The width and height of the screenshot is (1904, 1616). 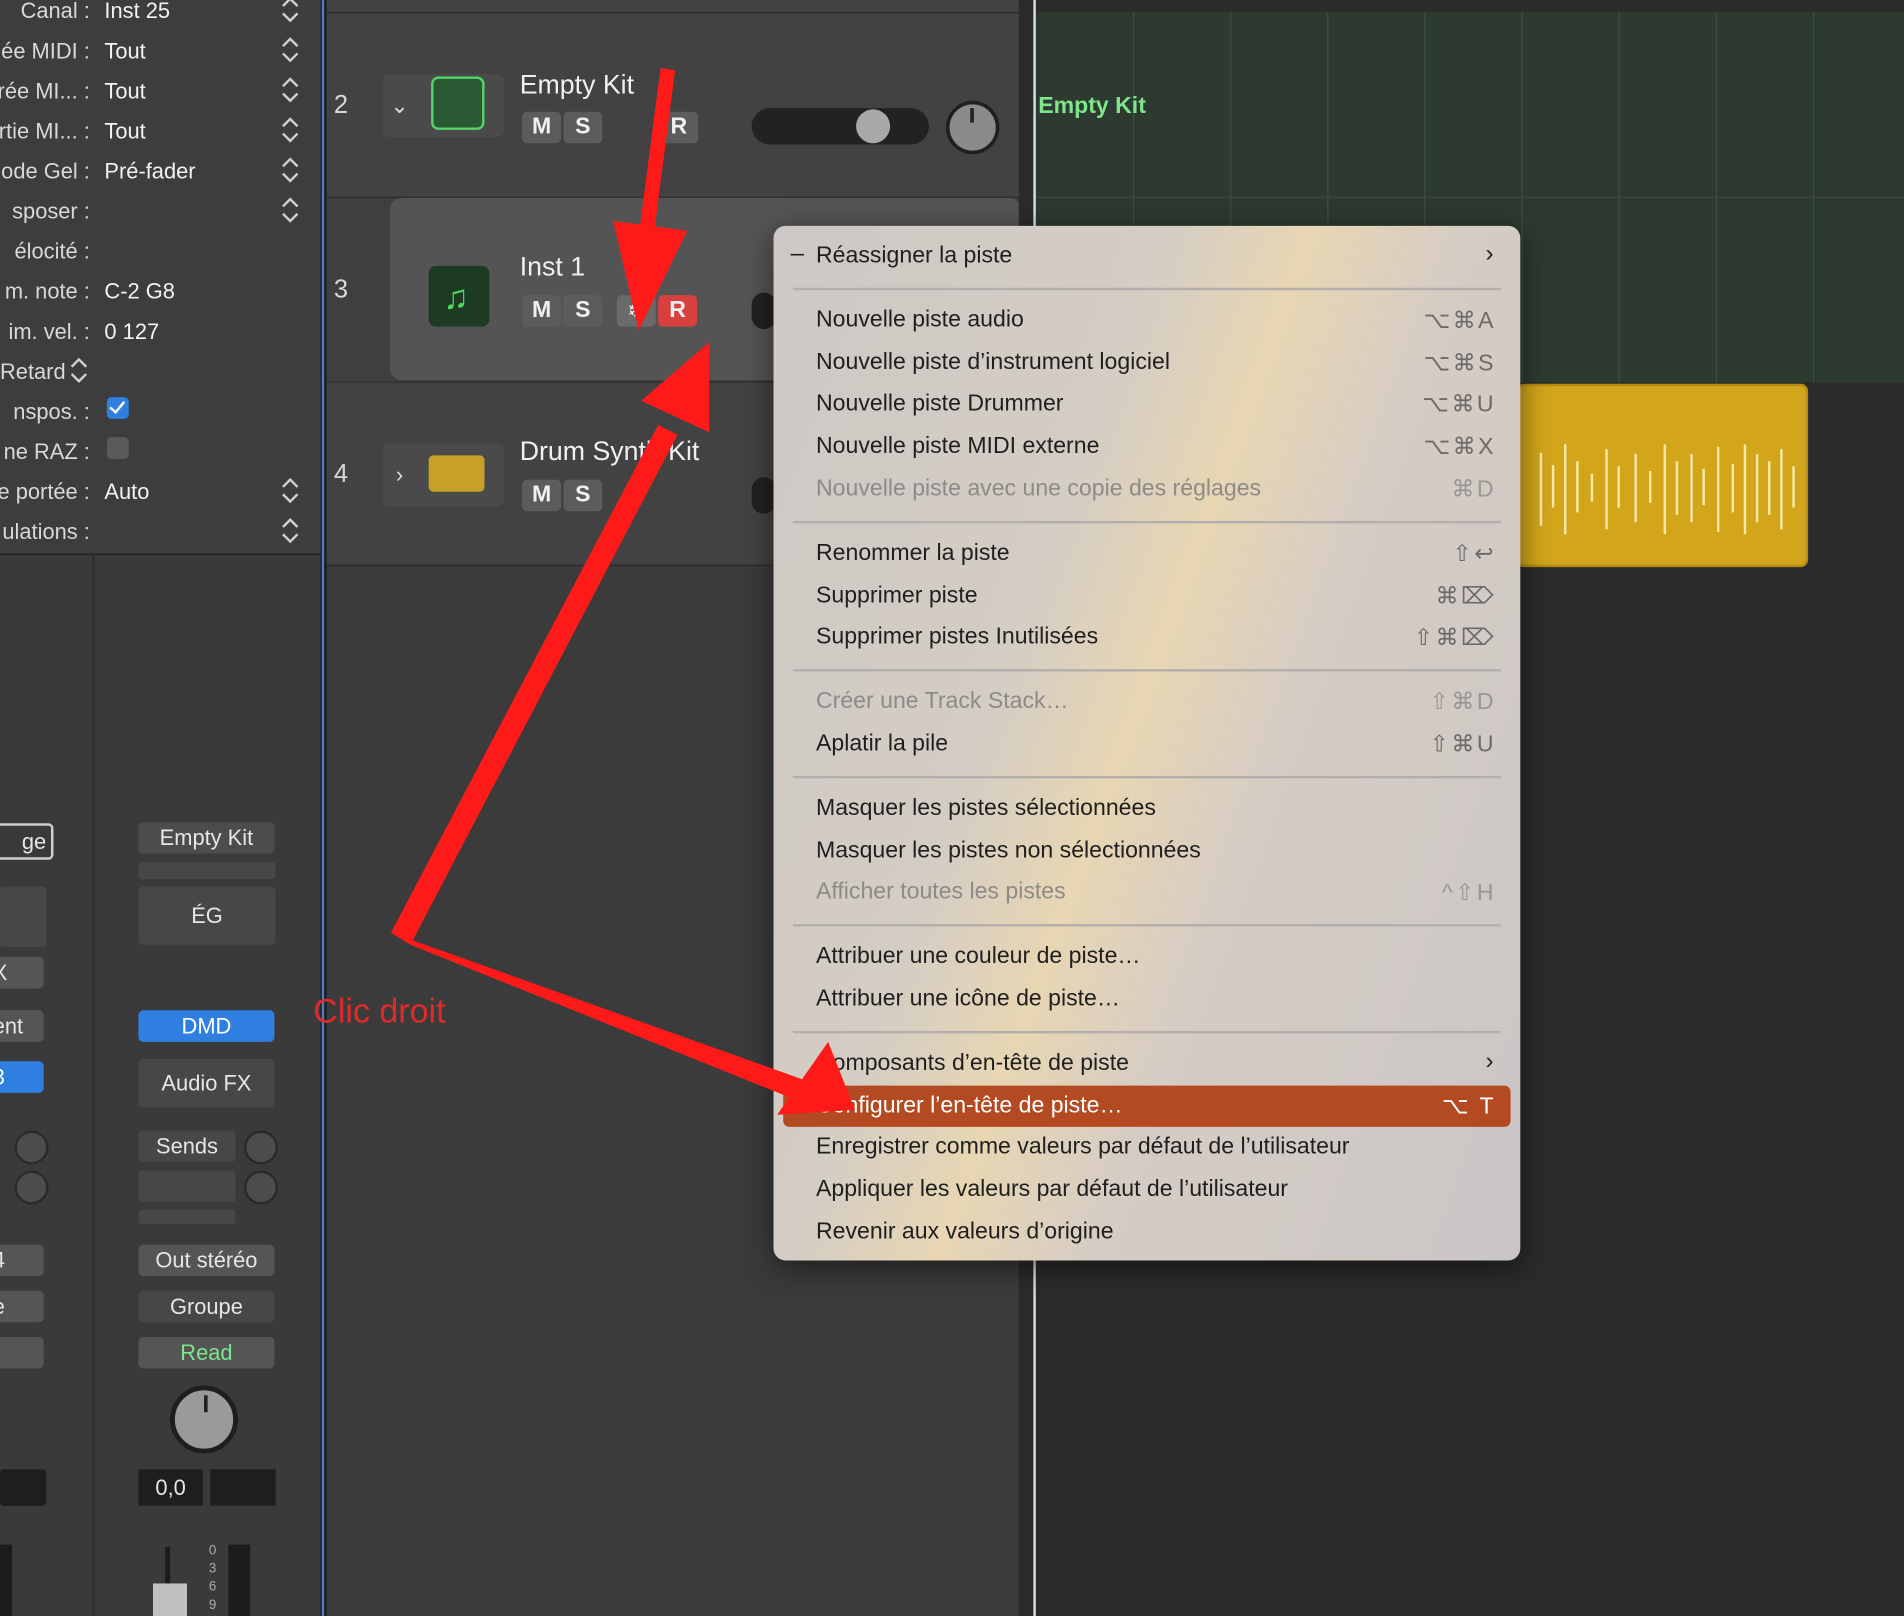 What do you see at coordinates (207, 871) in the screenshot?
I see `strip-gain-slot` at bounding box center [207, 871].